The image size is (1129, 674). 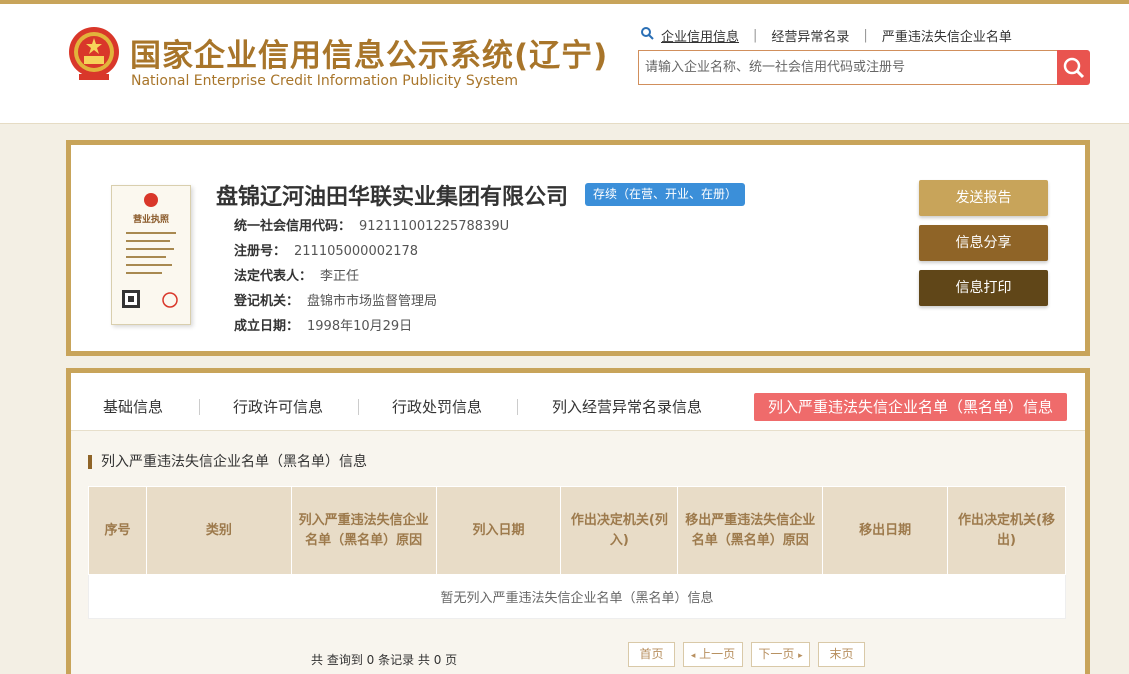 What do you see at coordinates (800, 656) in the screenshot?
I see `chevron-right-icon: ▸` at bounding box center [800, 656].